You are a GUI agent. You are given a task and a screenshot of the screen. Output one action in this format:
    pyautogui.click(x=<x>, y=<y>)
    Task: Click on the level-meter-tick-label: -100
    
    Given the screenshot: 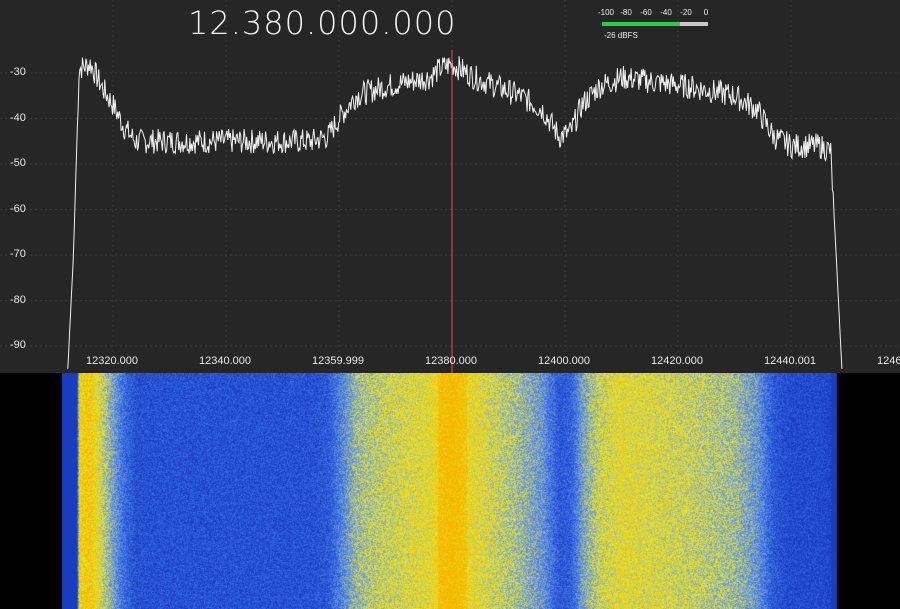 What is the action you would take?
    pyautogui.click(x=606, y=12)
    